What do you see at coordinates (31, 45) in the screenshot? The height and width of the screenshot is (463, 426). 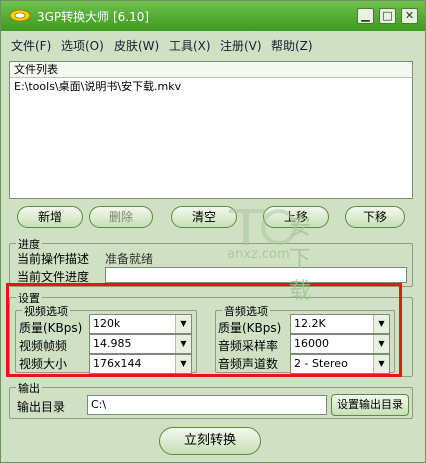 I see `menu-file: 文件(F)` at bounding box center [31, 45].